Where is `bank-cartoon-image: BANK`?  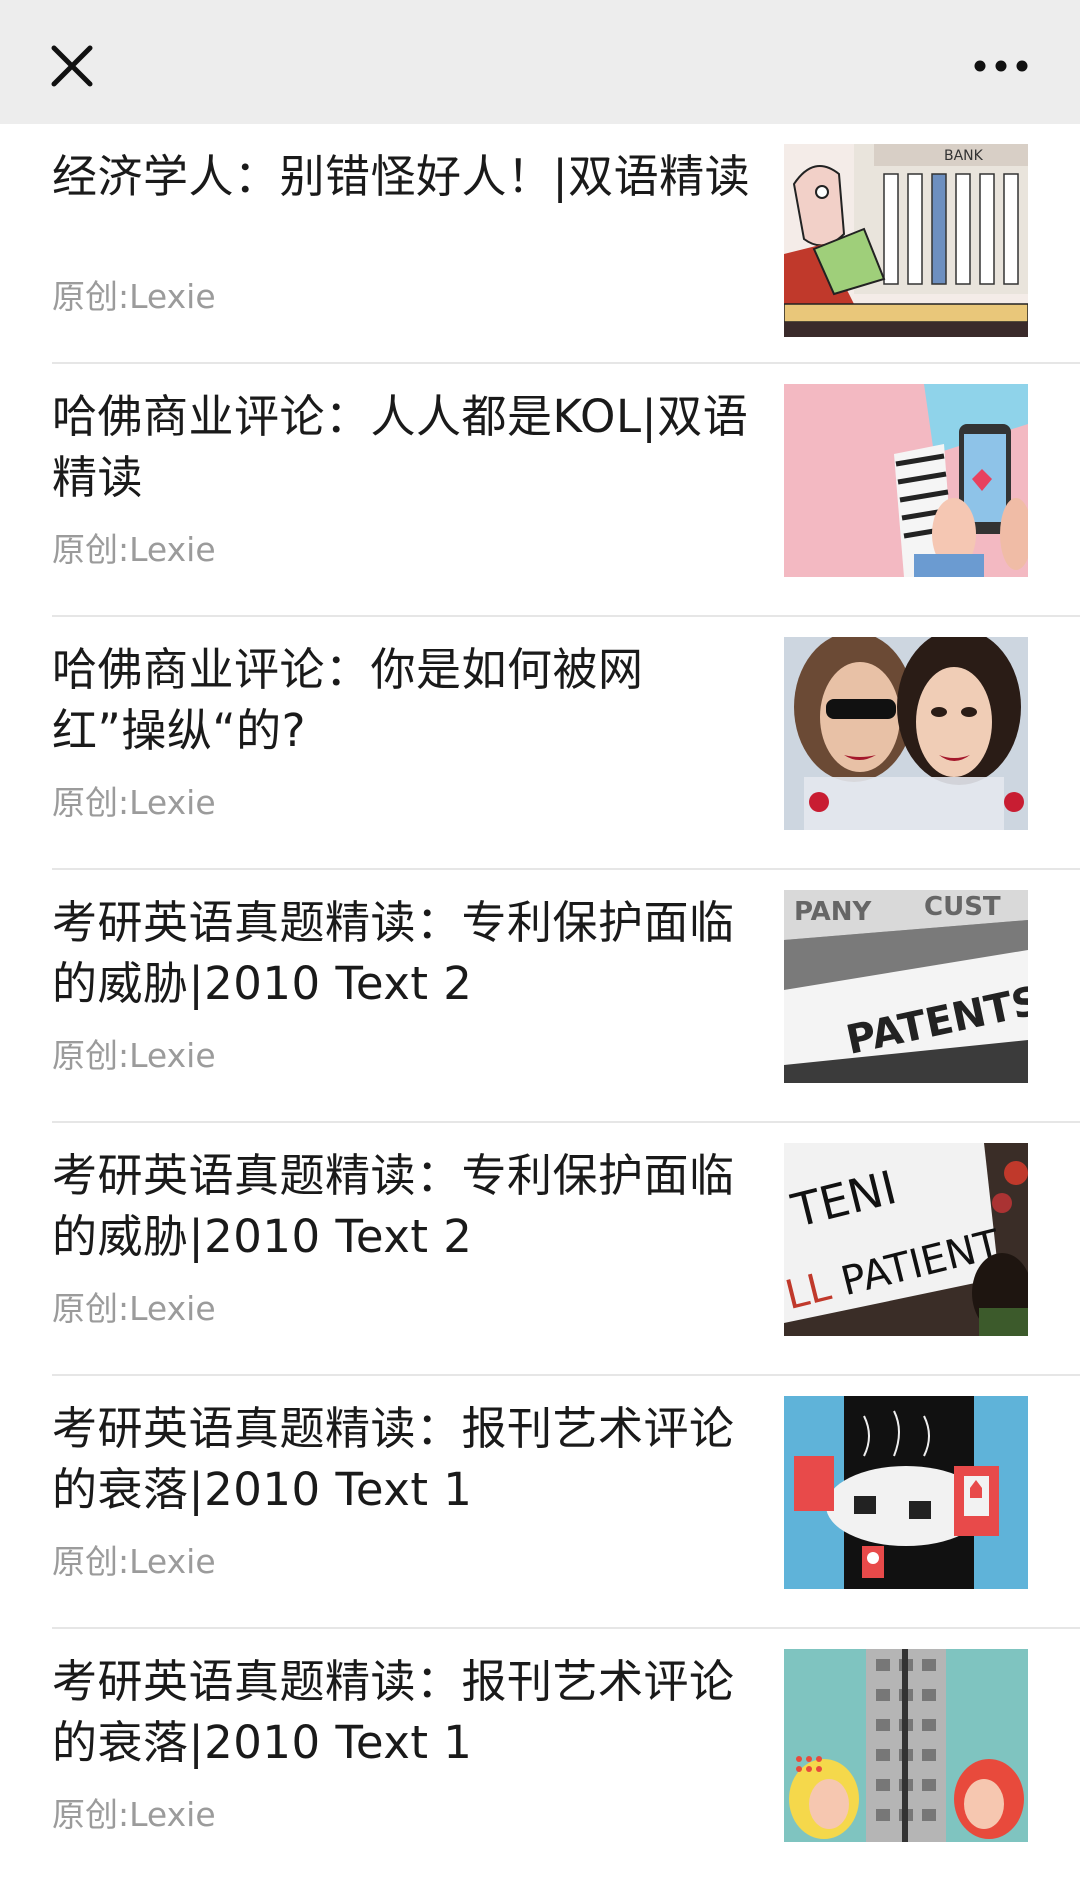 bank-cartoon-image: BANK is located at coordinates (906, 240).